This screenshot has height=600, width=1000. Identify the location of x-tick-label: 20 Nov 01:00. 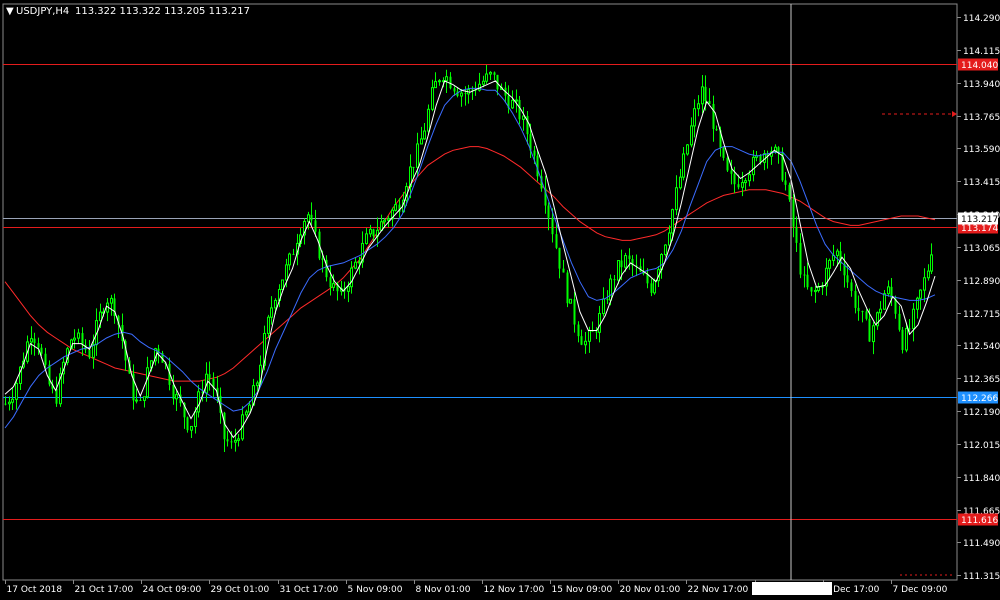
(650, 590).